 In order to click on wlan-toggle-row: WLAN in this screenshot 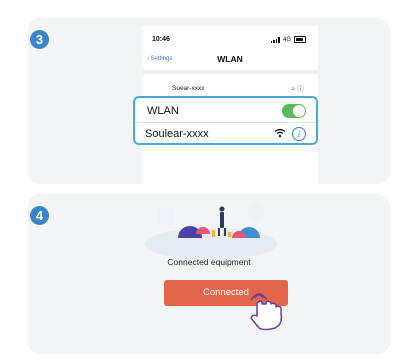, I will do `click(225, 111)`.